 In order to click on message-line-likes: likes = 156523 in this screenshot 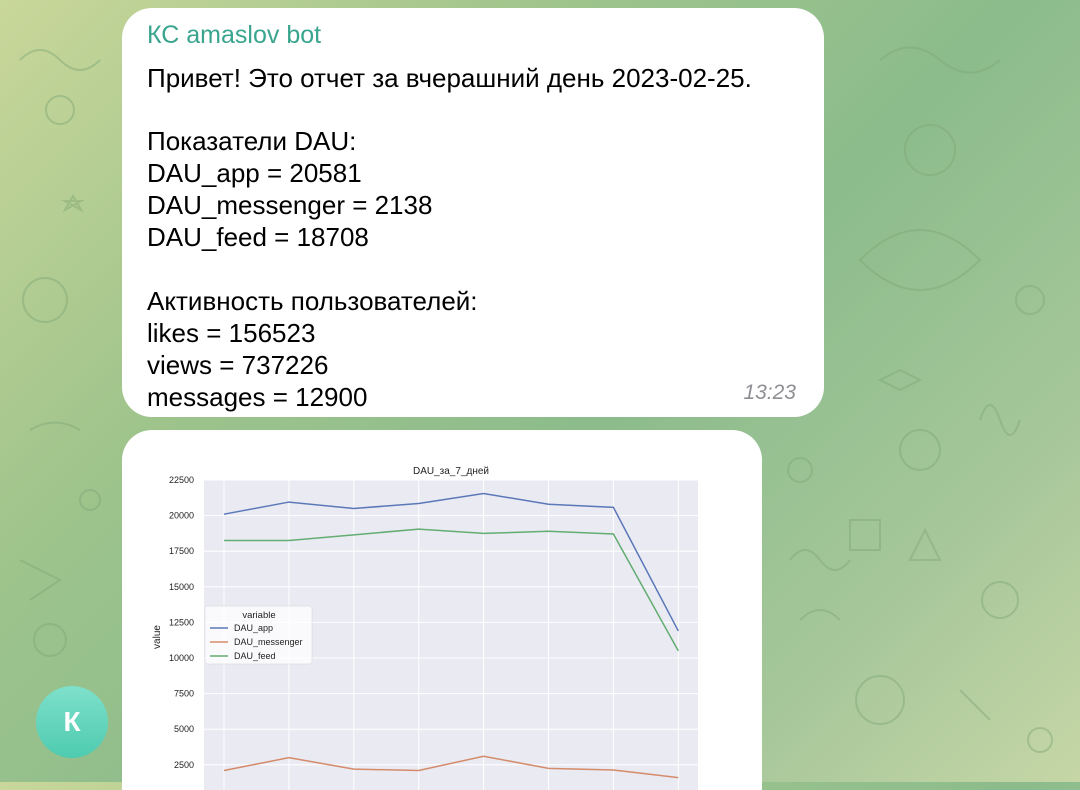, I will do `click(231, 333)`.